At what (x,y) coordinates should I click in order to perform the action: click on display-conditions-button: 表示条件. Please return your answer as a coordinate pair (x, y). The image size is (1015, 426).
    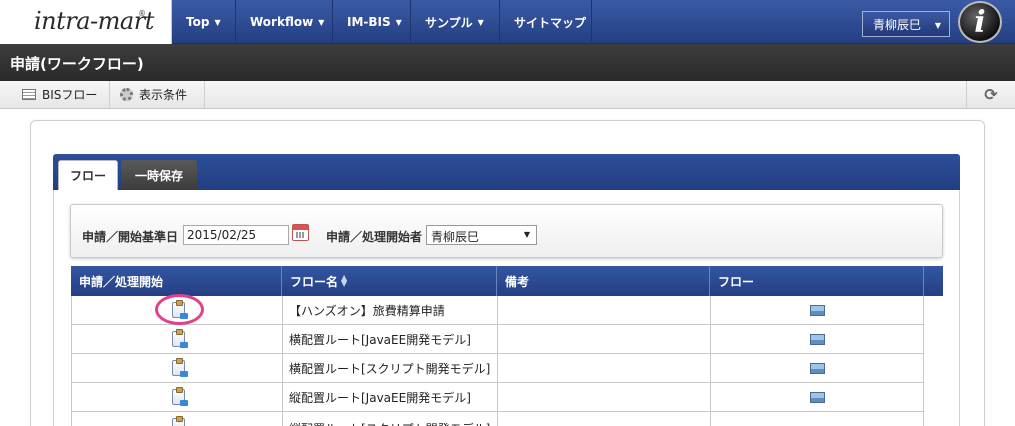
    Looking at the image, I should click on (157, 94).